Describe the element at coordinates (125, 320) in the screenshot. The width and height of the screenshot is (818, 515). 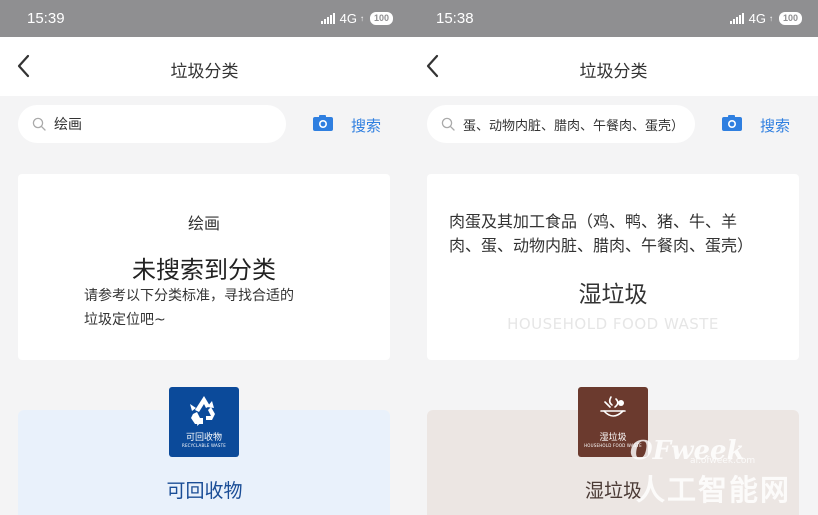
I see `hint-line-2: 垃圾定位吧~` at that location.